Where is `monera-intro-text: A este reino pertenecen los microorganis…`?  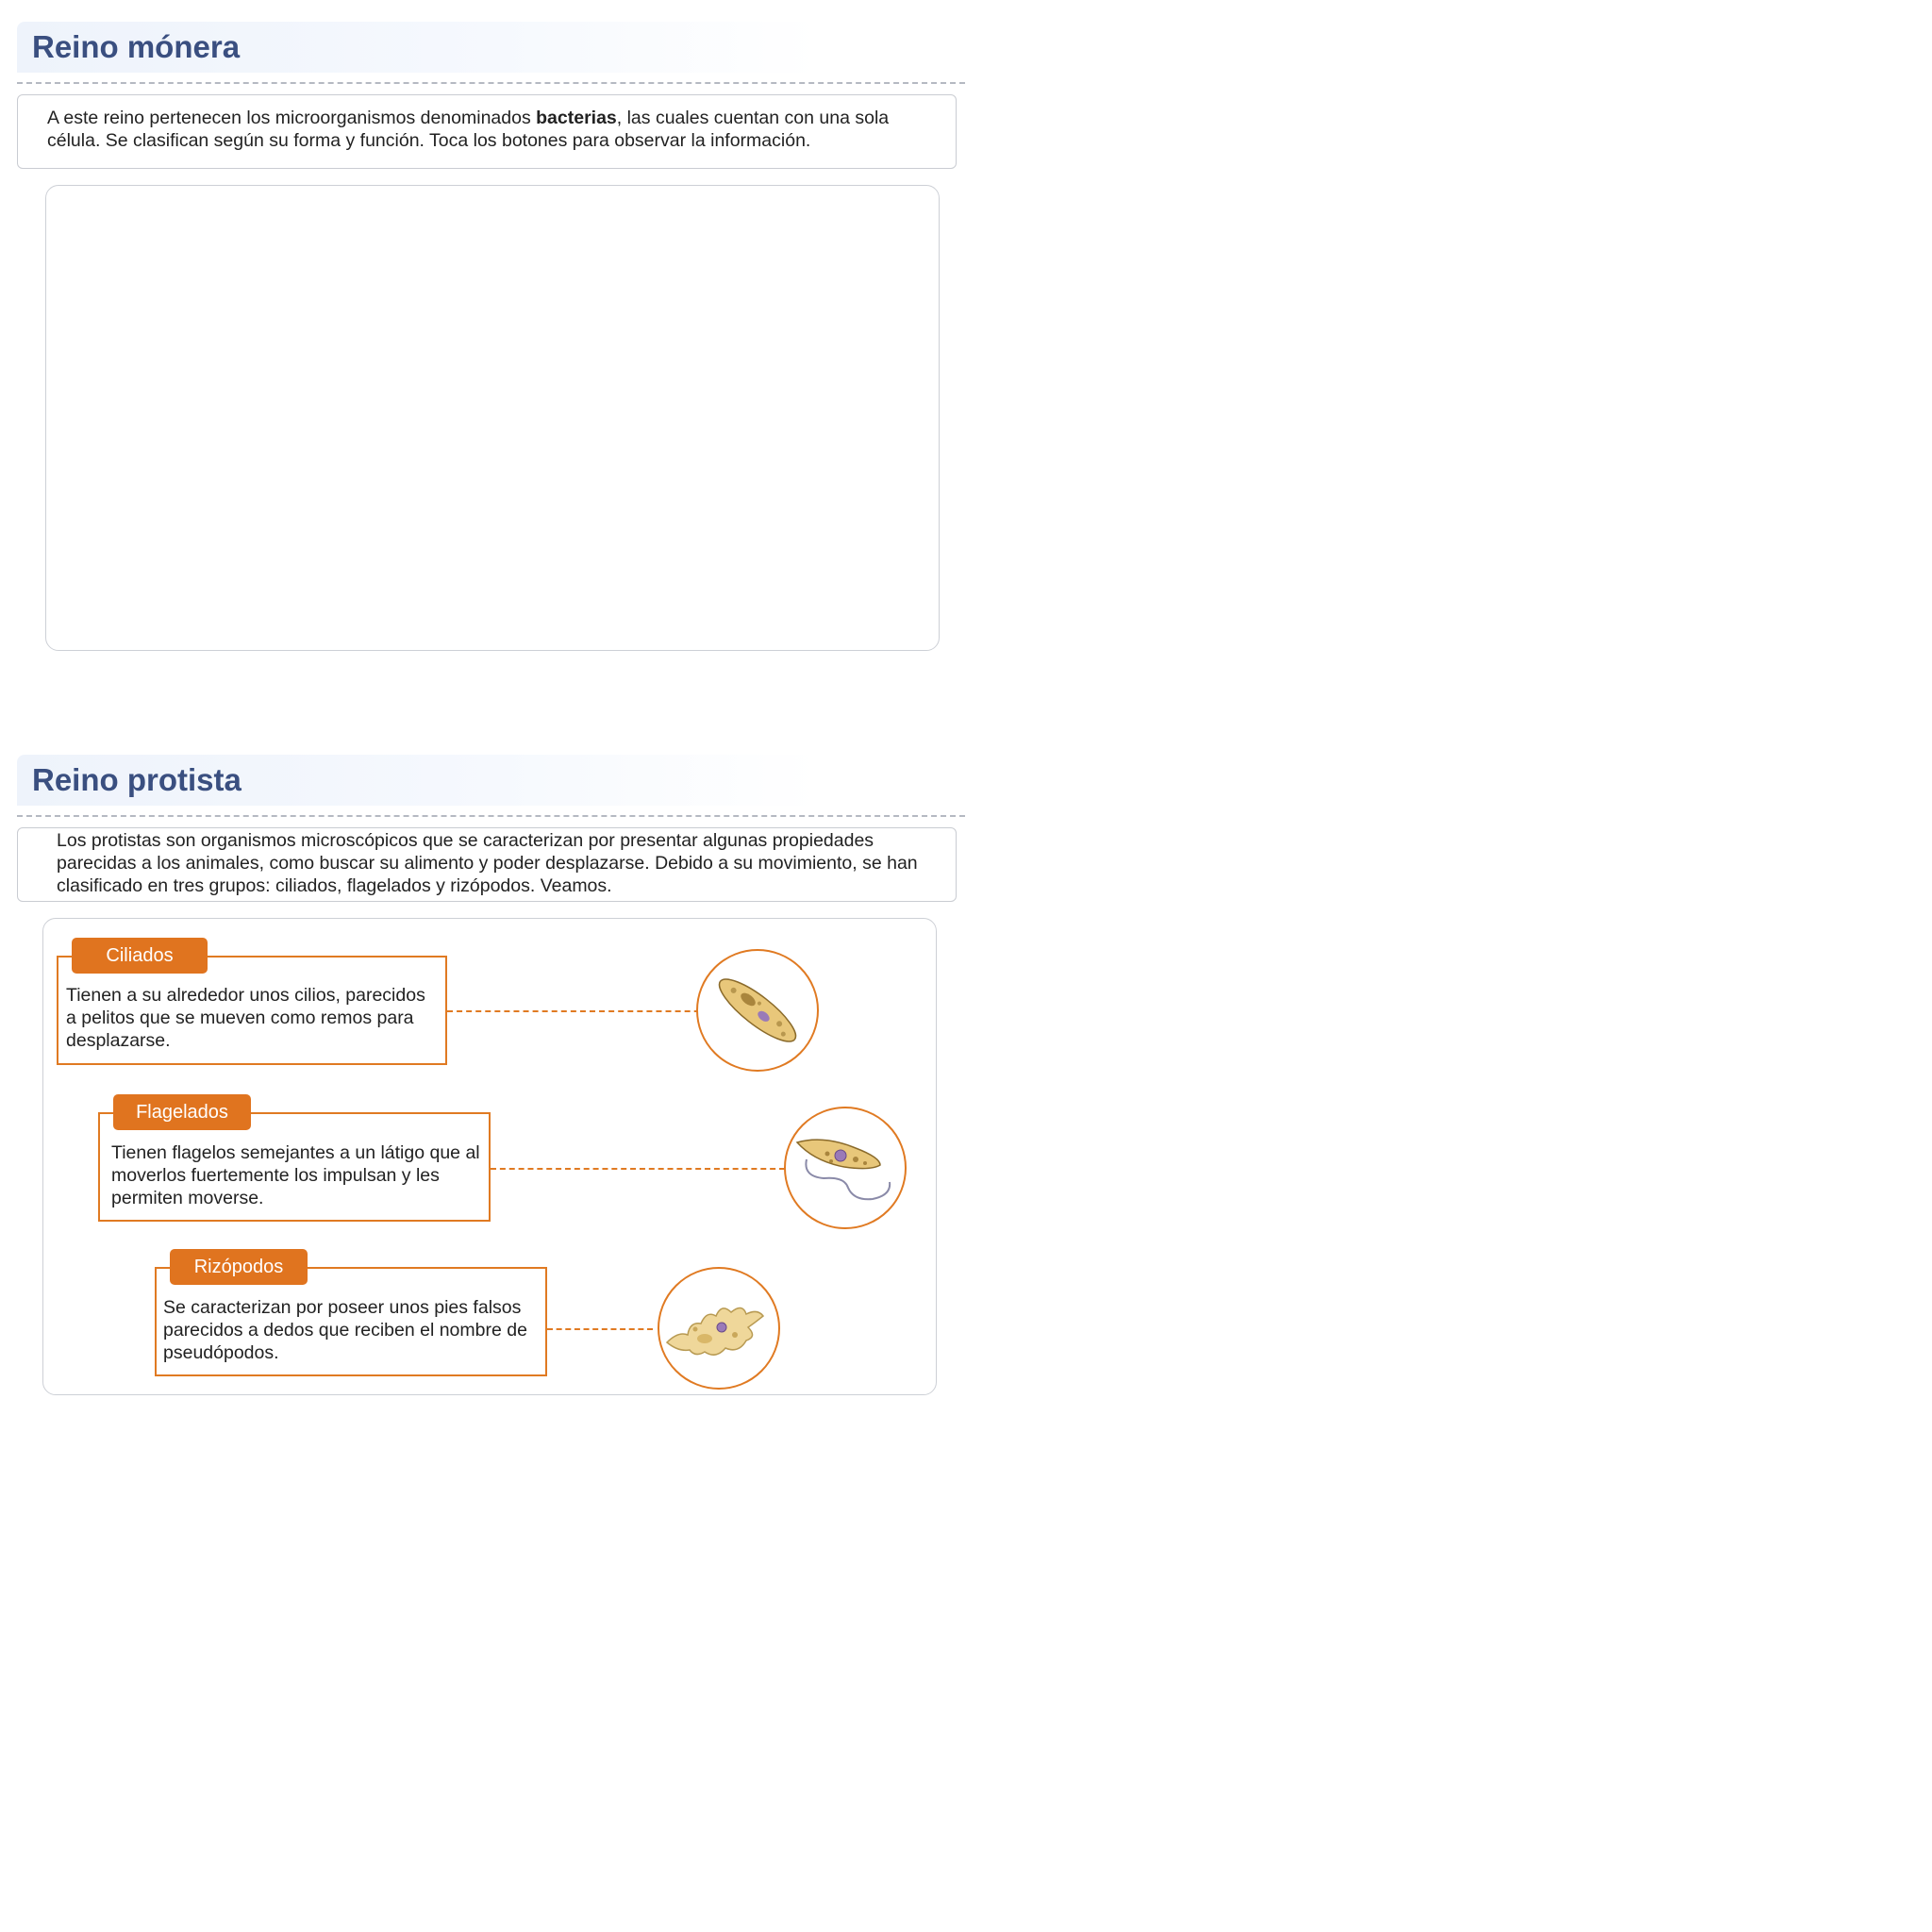 monera-intro-text: A este reino pertenecen los microorganis… is located at coordinates (487, 129).